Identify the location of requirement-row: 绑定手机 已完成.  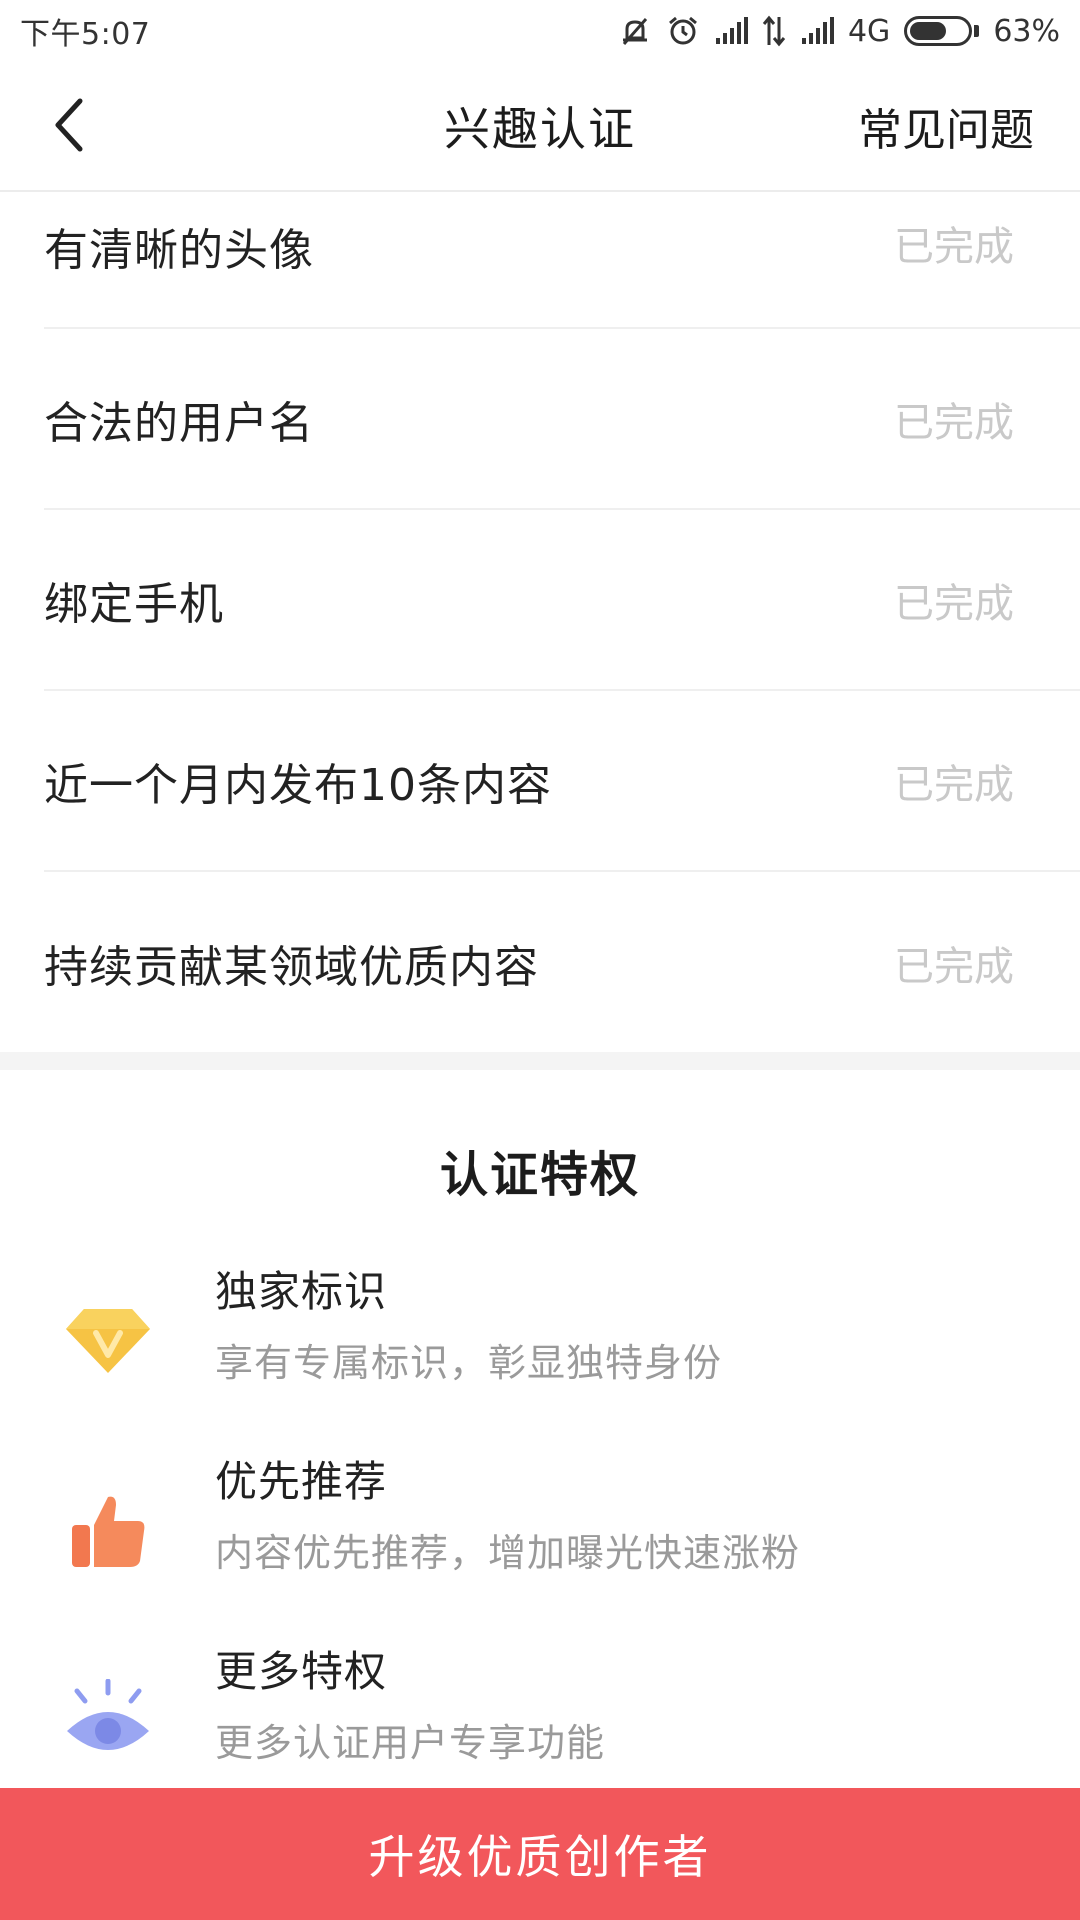
(562, 600).